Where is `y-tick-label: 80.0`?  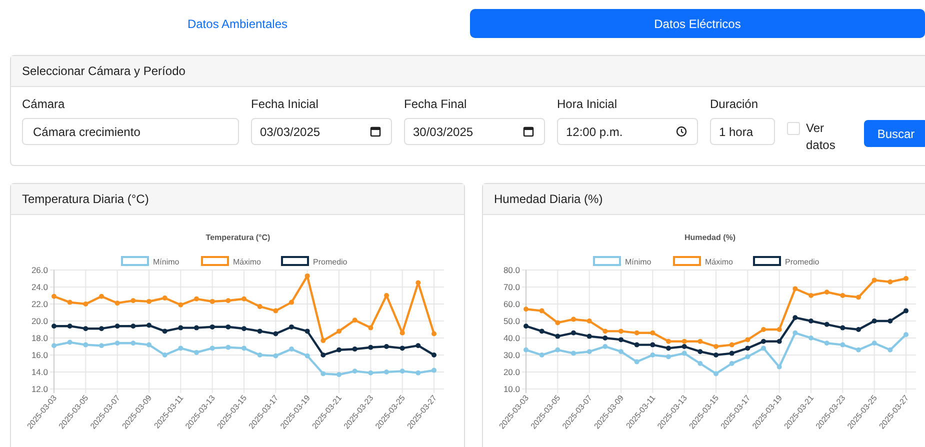
y-tick-label: 80.0 is located at coordinates (511, 270).